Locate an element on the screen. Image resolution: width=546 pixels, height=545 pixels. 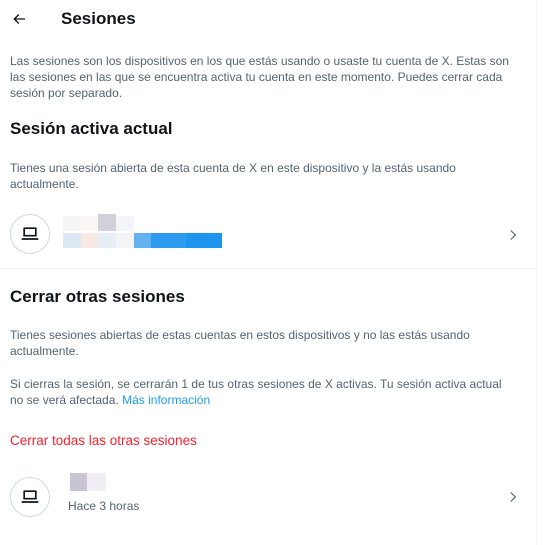
page-title: Sesiones is located at coordinates (98, 18).